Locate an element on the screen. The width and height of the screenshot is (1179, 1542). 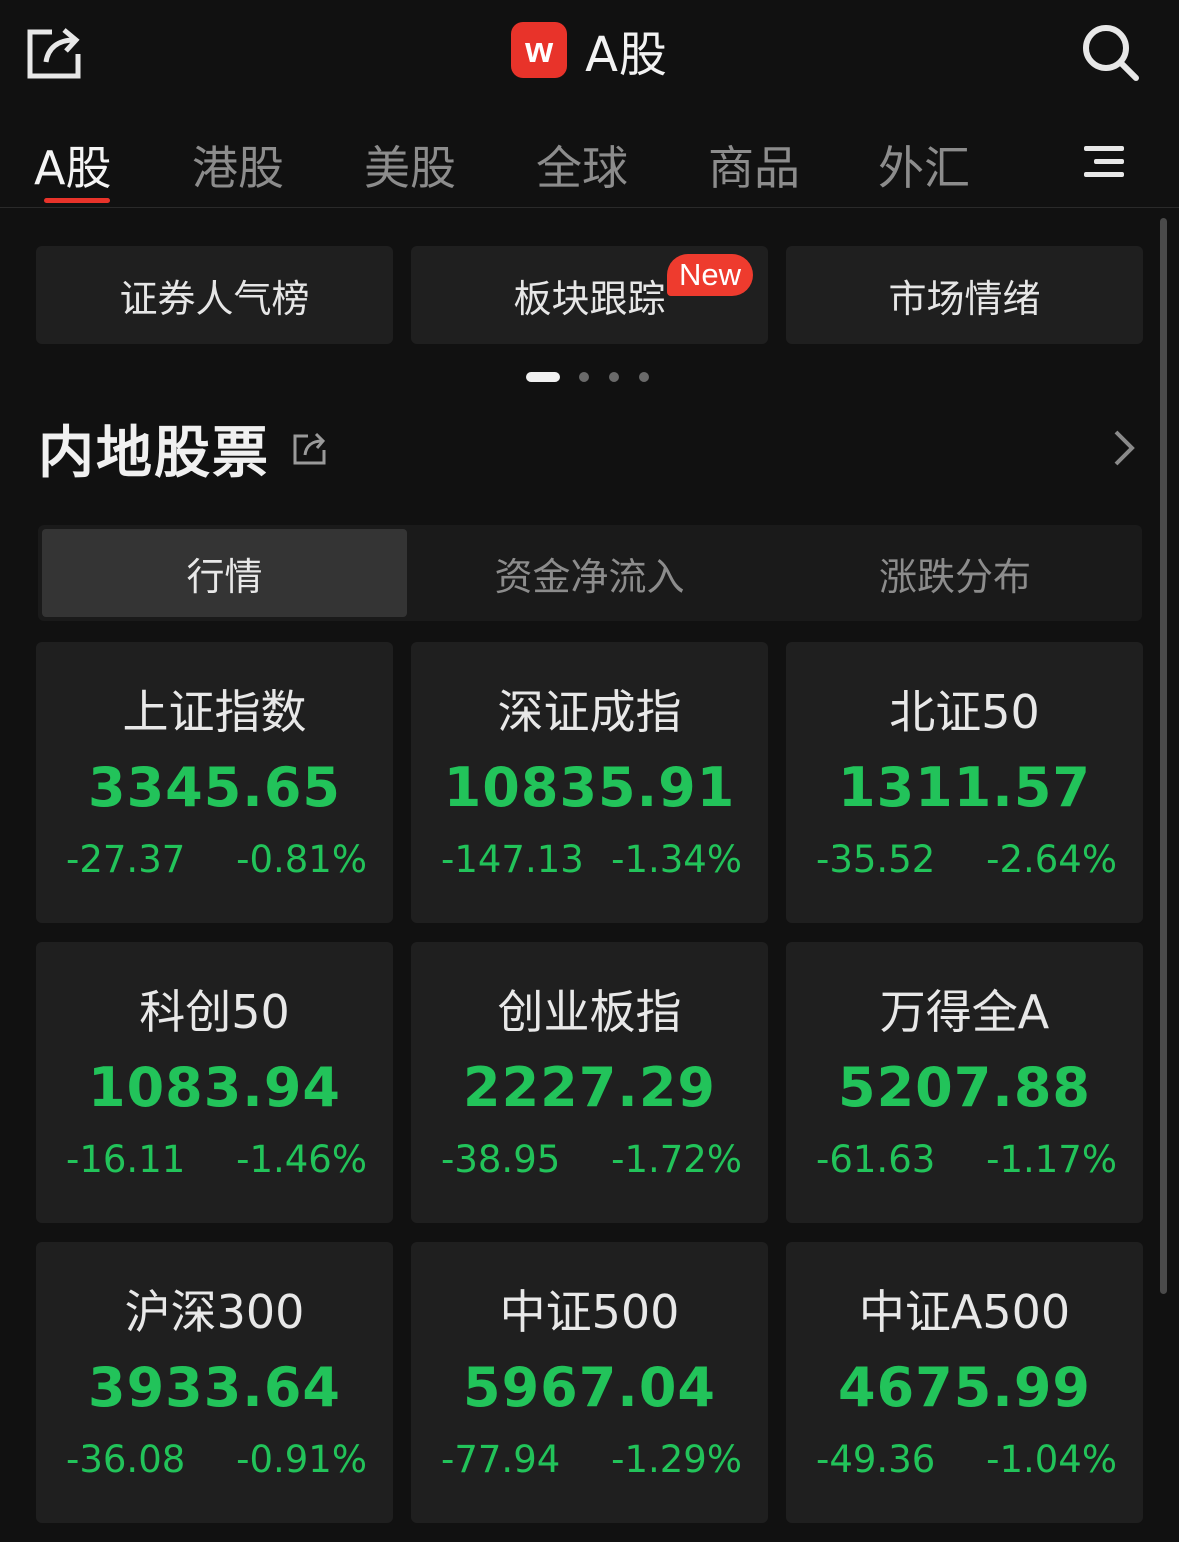
tab-hk-stocks: 港股 is located at coordinates (238, 165).